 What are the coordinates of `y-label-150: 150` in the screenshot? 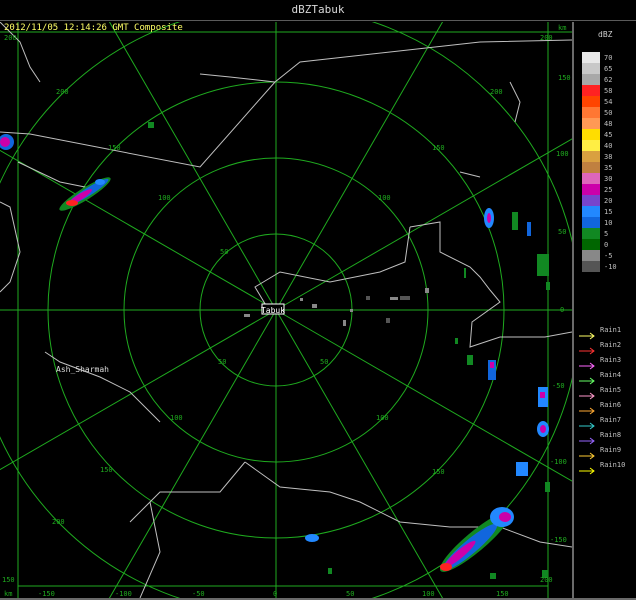 It's located at (564, 78).